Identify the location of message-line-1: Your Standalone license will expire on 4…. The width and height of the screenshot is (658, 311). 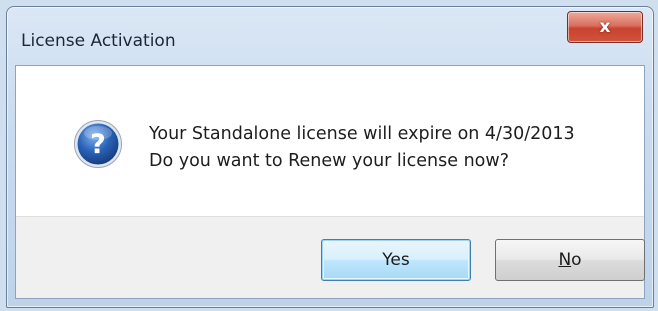
(362, 134).